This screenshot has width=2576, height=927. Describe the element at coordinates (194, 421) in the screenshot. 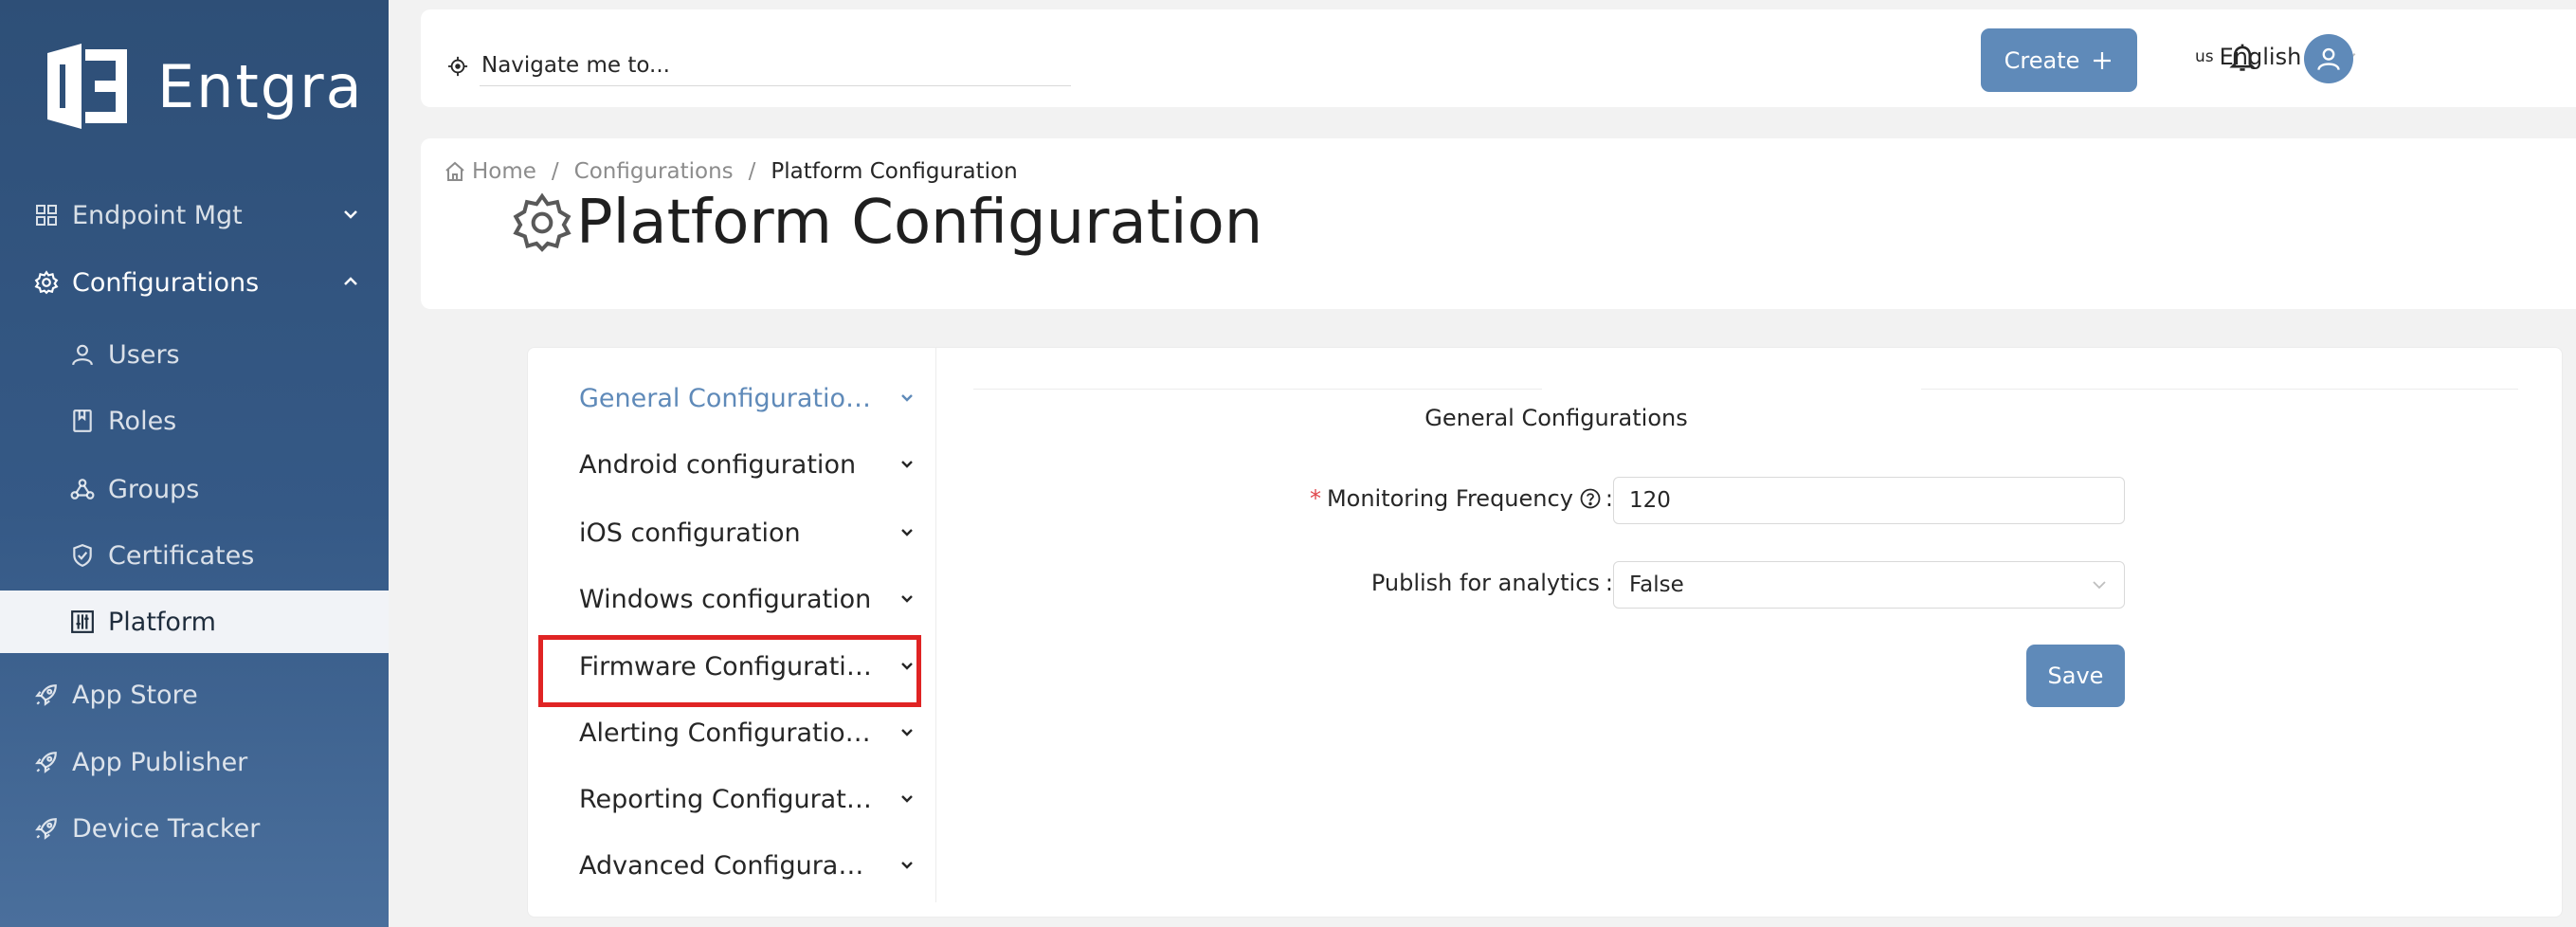

I see `sidebar-item-roles: Roles` at that location.